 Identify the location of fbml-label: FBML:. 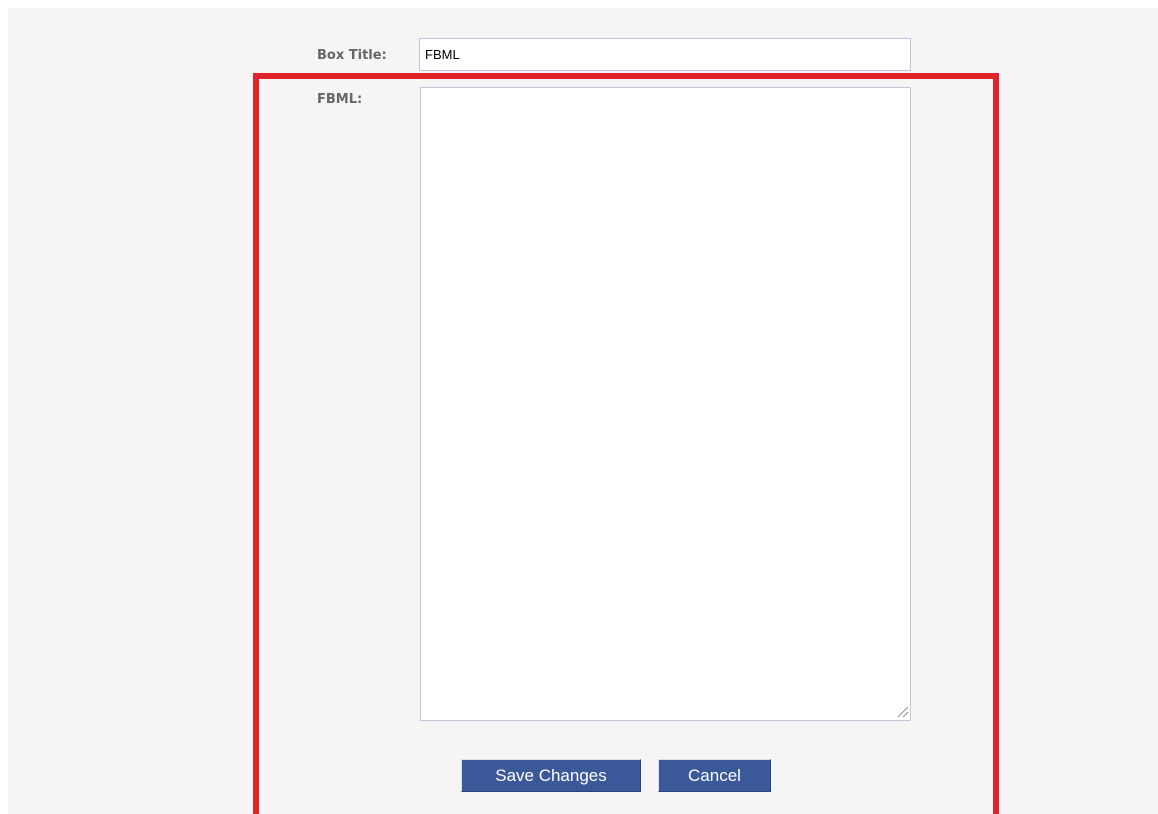
(340, 99).